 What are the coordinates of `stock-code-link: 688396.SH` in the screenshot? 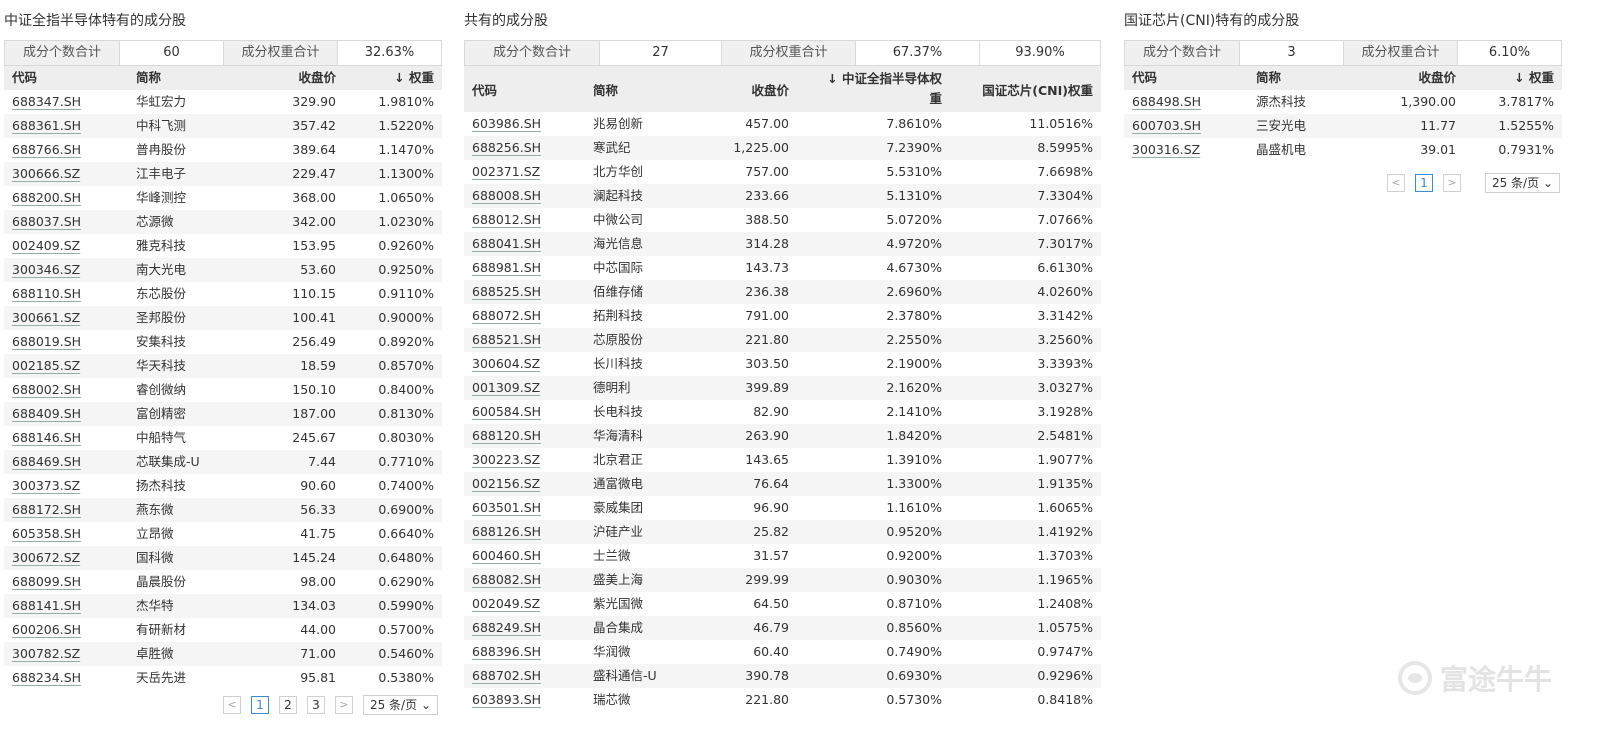 It's located at (506, 651).